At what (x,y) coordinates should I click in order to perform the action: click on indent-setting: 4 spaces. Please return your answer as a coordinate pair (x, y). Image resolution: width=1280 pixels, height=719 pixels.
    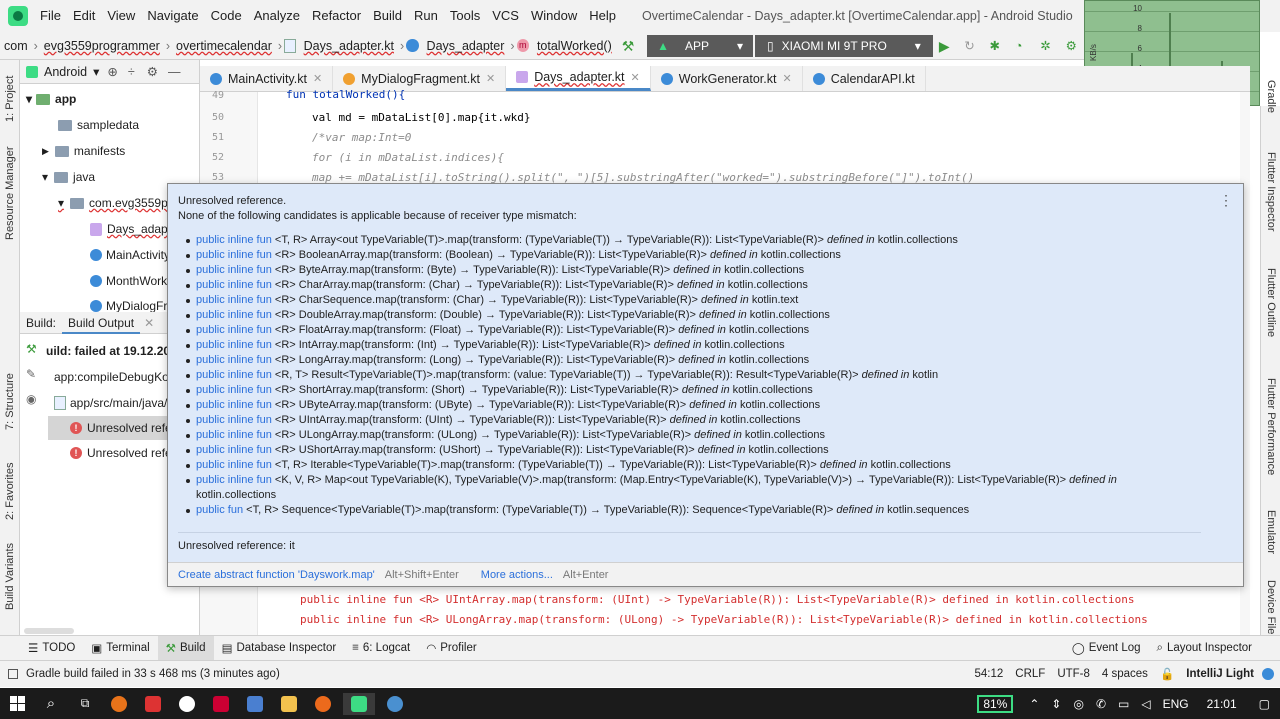
    Looking at the image, I should click on (1125, 674).